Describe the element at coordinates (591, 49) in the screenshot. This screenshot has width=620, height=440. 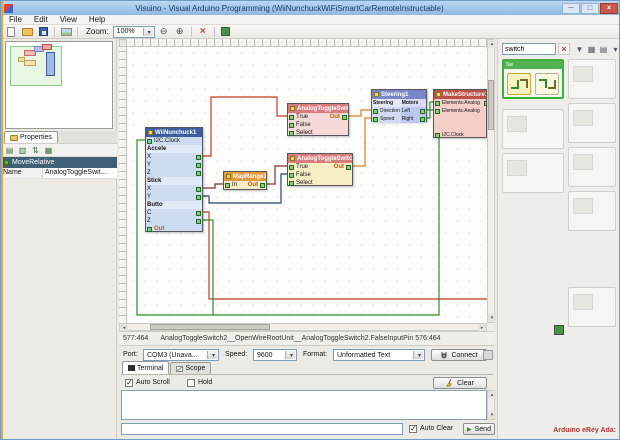
I see `toolbox-grid-view-icon: ▦` at that location.